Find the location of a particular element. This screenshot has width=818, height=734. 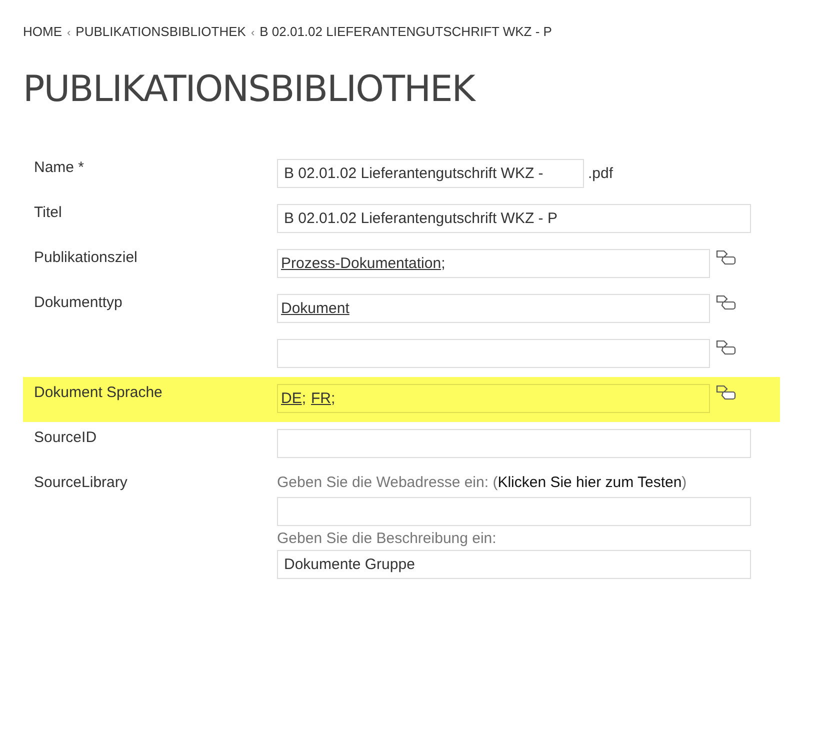

field-label: Titel is located at coordinates (48, 212).